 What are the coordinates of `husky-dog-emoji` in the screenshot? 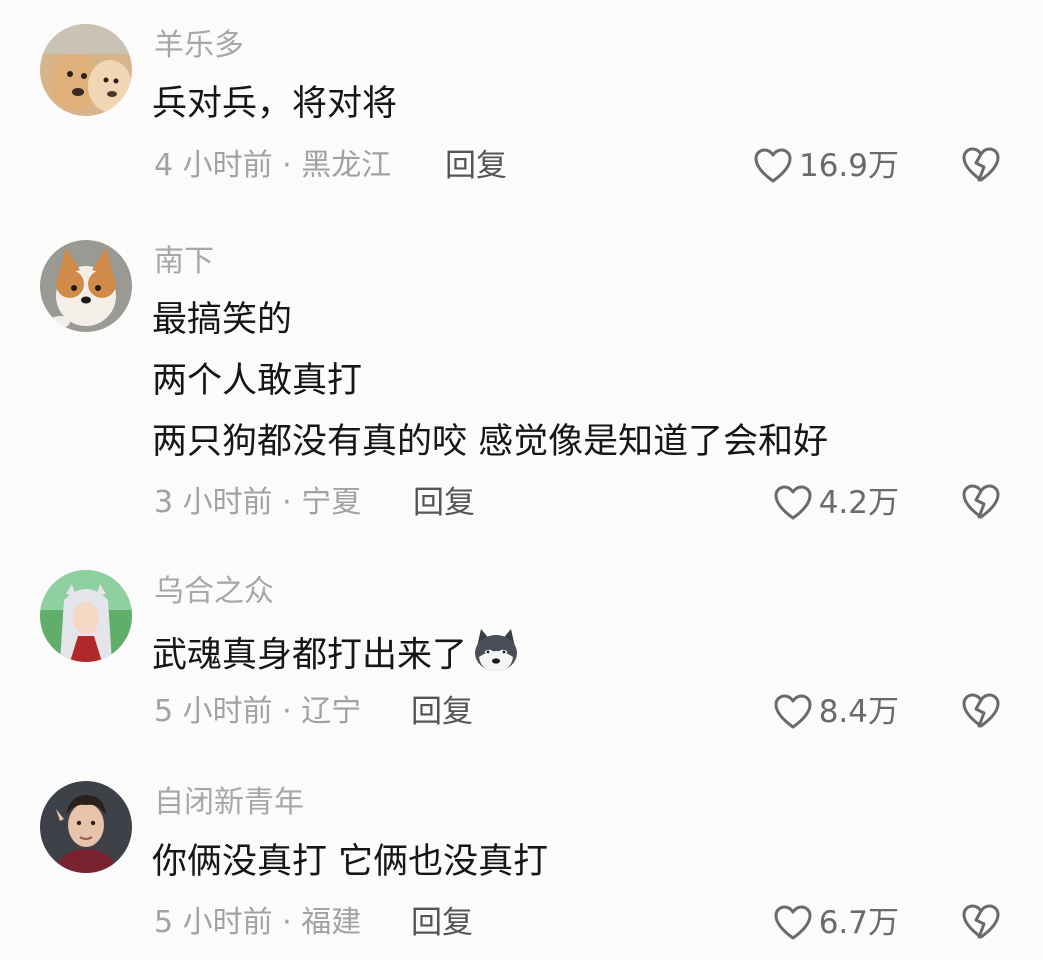 It's located at (496, 656).